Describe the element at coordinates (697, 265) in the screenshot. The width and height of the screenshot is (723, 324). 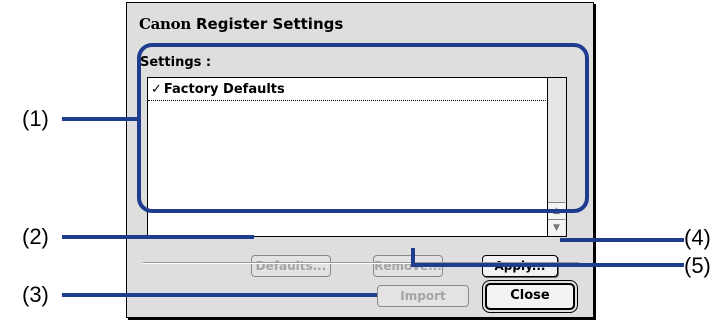
I see `callout-label-5: (5)` at that location.